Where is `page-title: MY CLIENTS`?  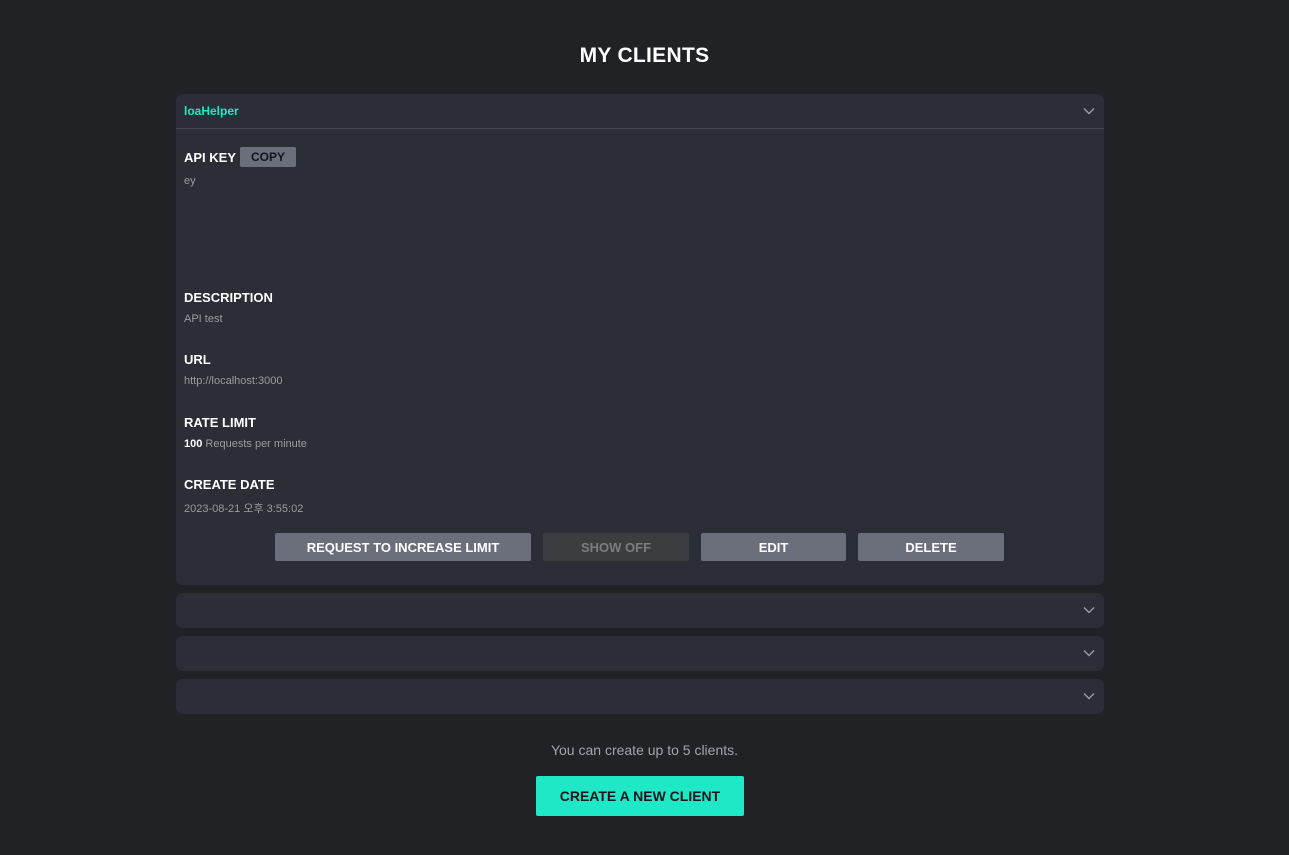
page-title: MY CLIENTS is located at coordinates (644, 55).